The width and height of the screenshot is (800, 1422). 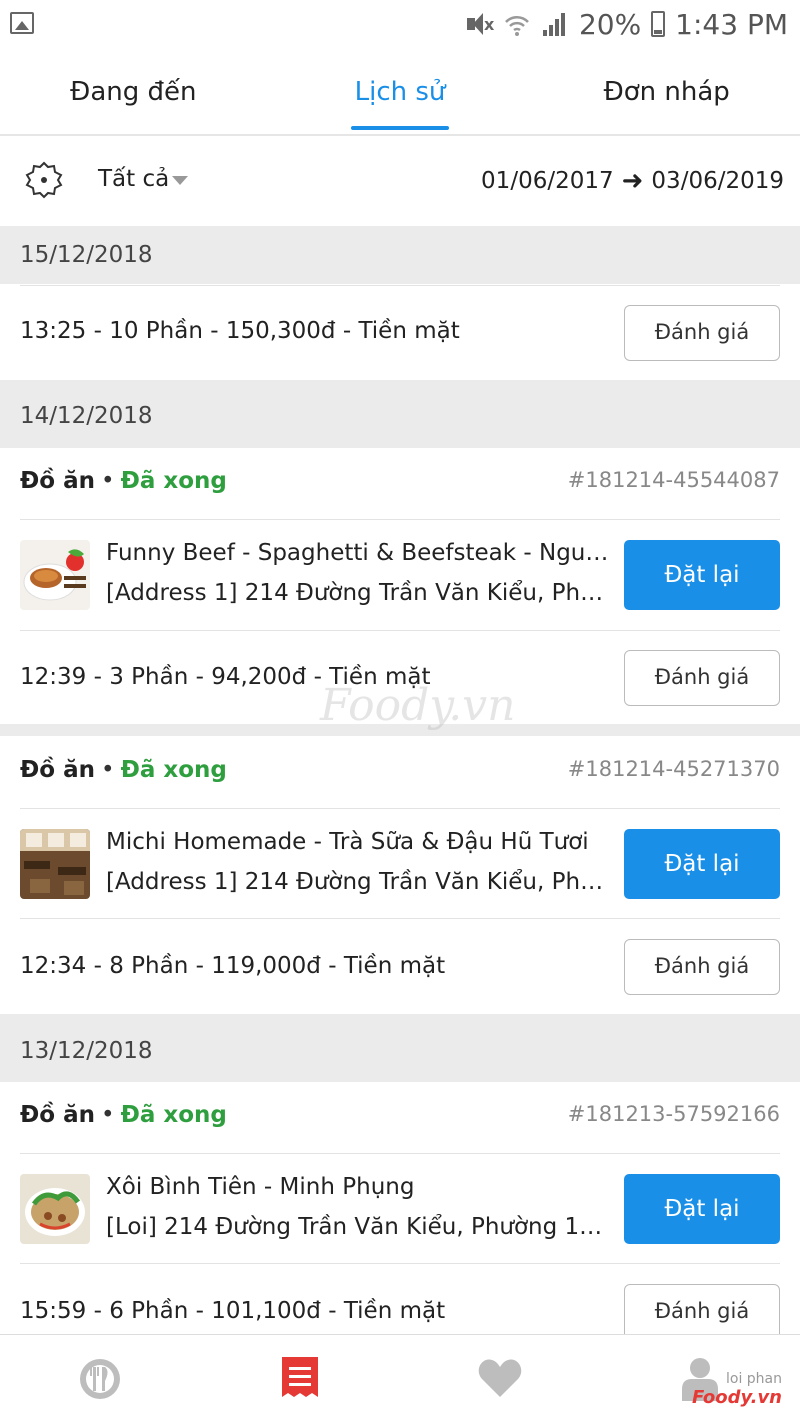 What do you see at coordinates (673, 480) in the screenshot?
I see `order-id: #181214-45544087` at bounding box center [673, 480].